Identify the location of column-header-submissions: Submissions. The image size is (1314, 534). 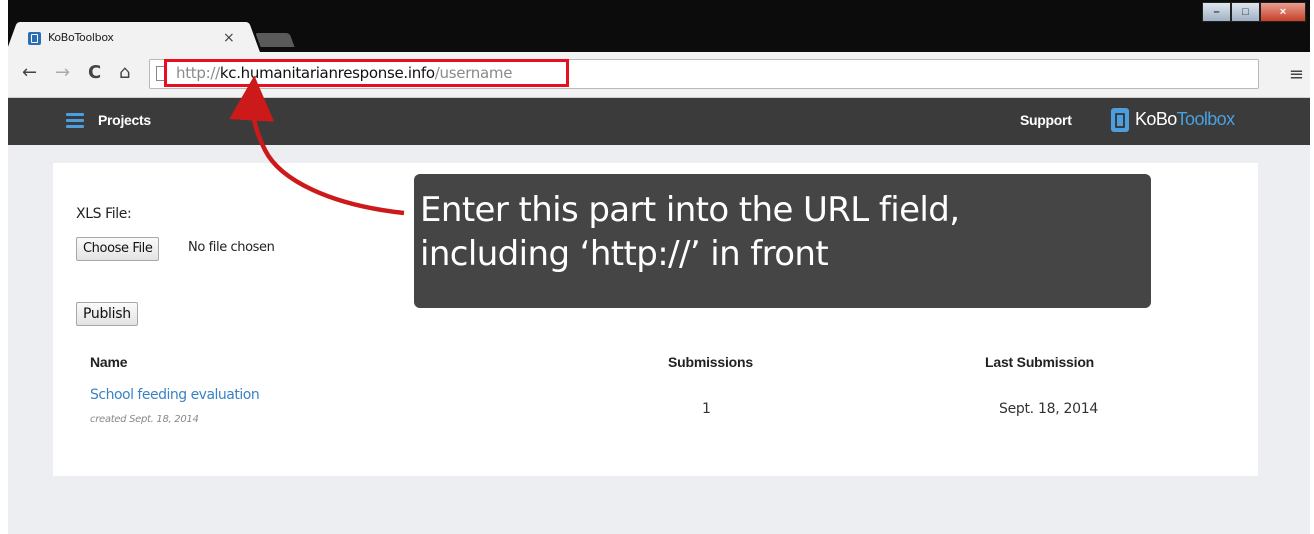
(710, 362).